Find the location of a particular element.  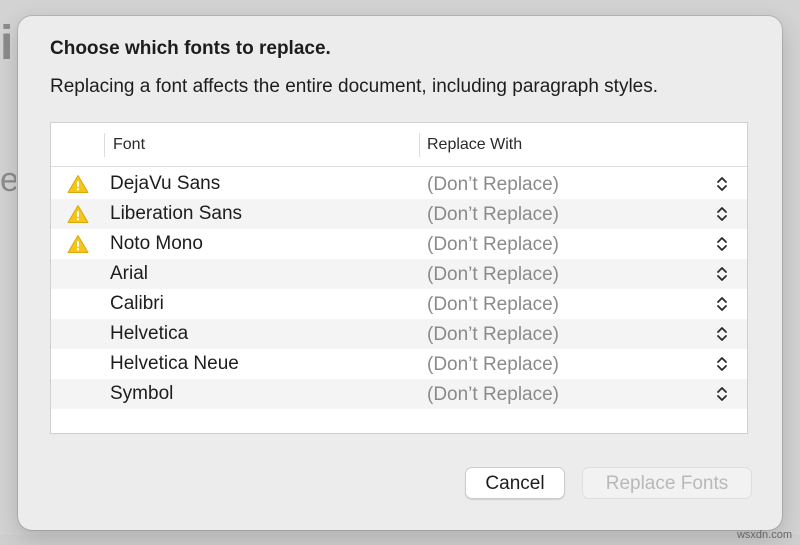

column-header-replace-with: Replace With is located at coordinates (474, 145).